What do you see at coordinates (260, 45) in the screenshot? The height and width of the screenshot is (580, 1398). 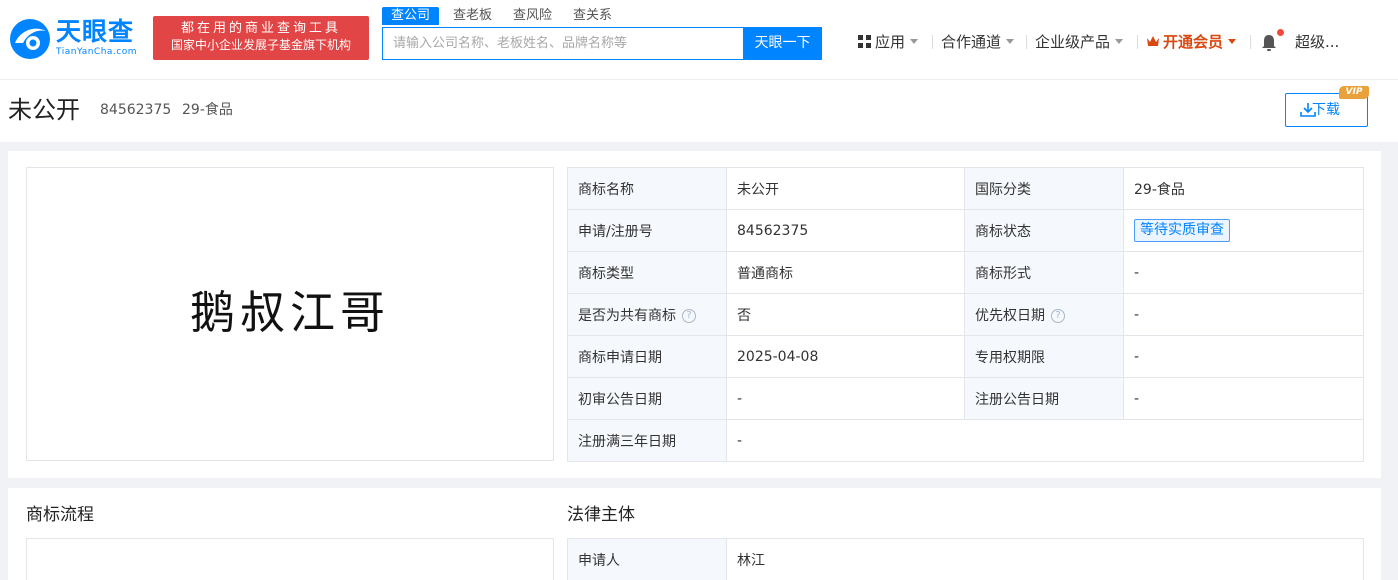 I see `slogan-line-2: 国家中小企业发展子基金旗下机构` at bounding box center [260, 45].